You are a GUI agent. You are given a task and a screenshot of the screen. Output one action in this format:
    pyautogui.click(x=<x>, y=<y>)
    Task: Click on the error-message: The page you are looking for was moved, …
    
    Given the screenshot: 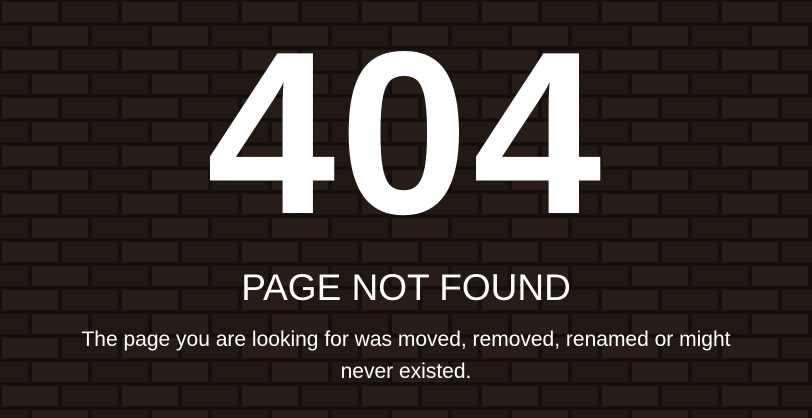 What is the action you would take?
    pyautogui.click(x=406, y=355)
    